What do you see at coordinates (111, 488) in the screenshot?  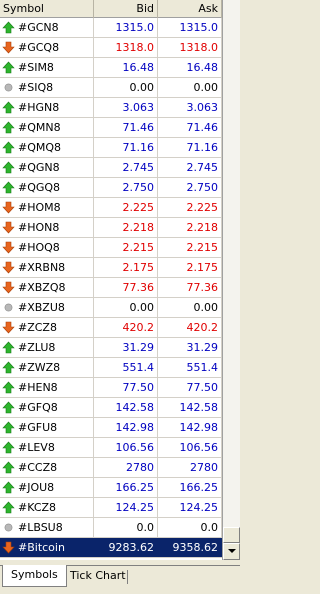 I see `table-row: #JOU8 166.25 166.25` at bounding box center [111, 488].